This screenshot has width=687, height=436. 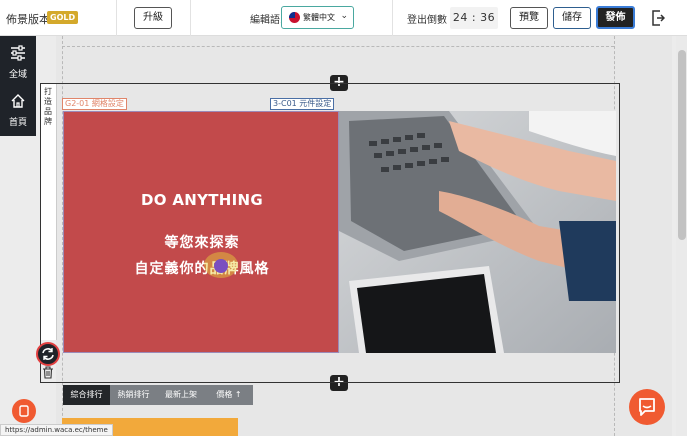 I want to click on component-settings-tag: 3-C01 元件設定, so click(x=302, y=104).